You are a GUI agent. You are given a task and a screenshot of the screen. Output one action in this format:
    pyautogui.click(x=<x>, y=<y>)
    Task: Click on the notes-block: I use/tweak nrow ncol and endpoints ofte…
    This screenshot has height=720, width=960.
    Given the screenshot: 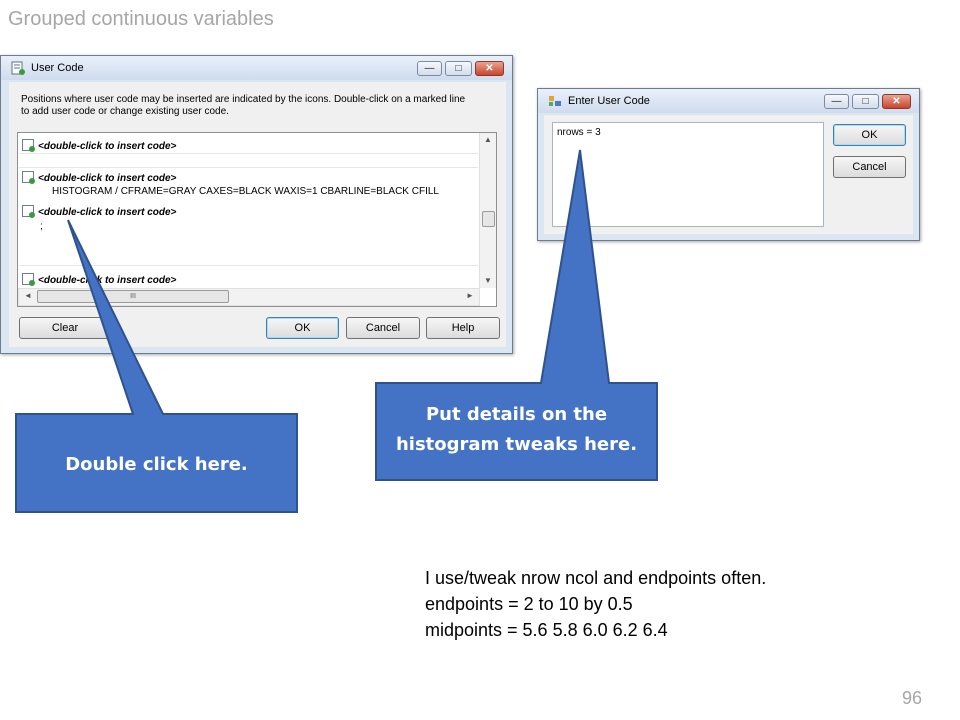 What is the action you would take?
    pyautogui.click(x=595, y=604)
    